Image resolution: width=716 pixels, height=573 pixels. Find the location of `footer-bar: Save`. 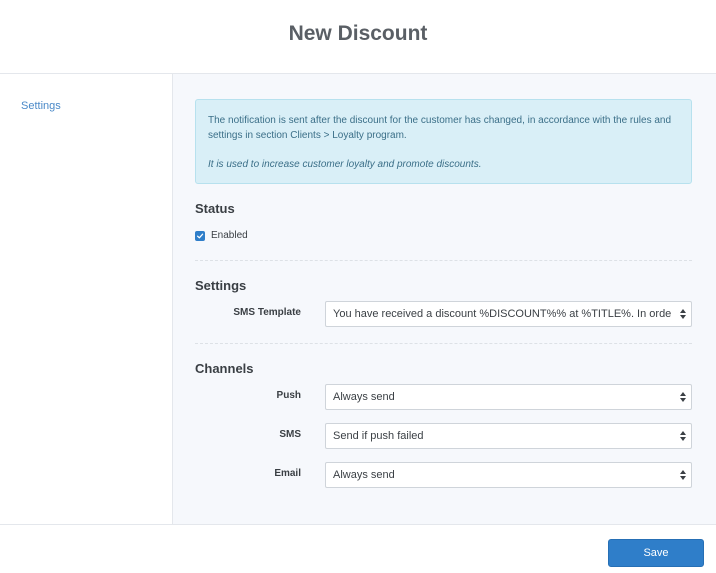

footer-bar: Save is located at coordinates (358, 548).